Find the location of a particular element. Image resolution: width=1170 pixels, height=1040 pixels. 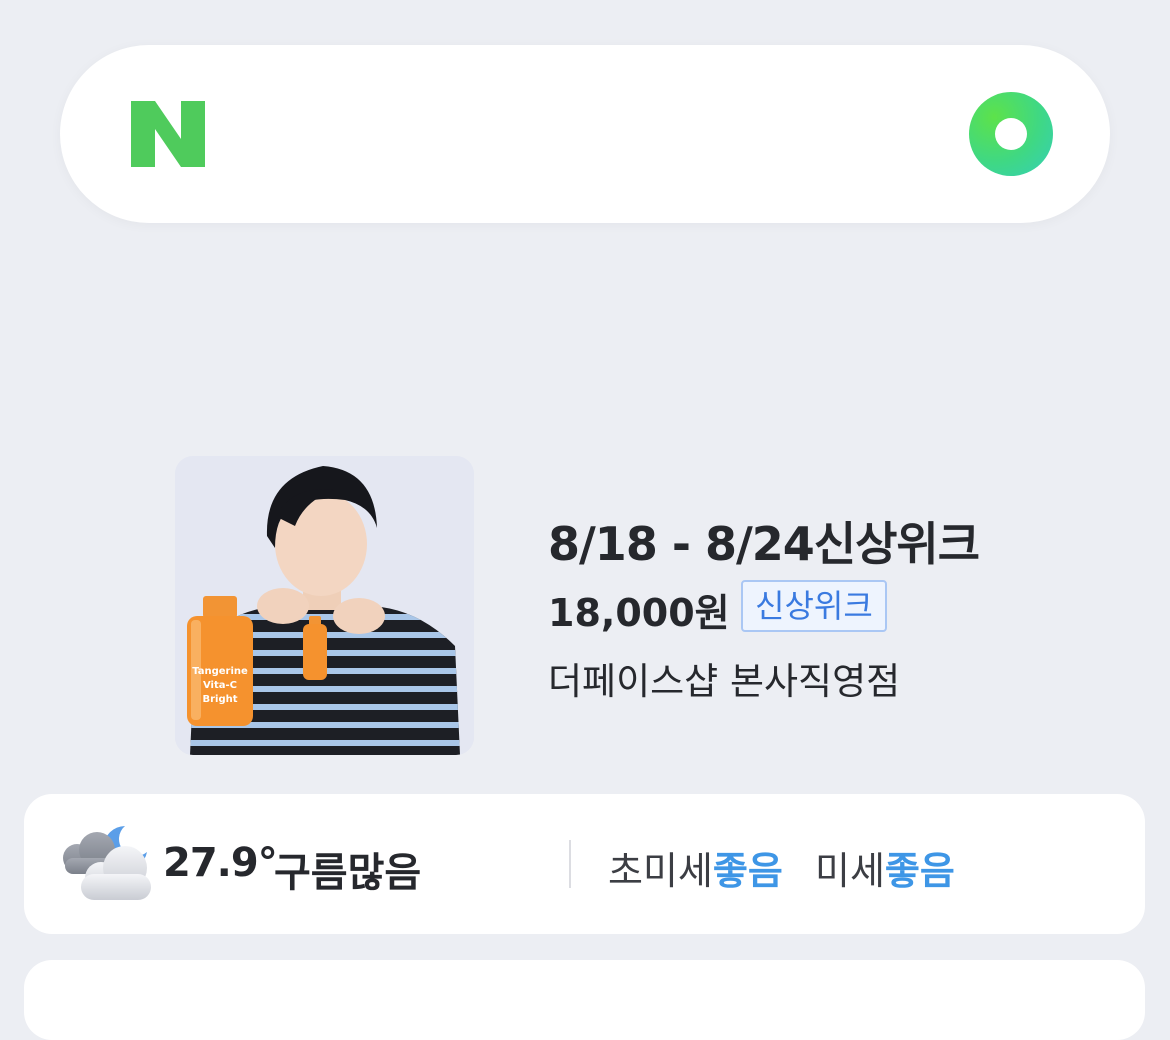

promo-title: 8/18 - 8/24신상위크 is located at coordinates (764, 541).